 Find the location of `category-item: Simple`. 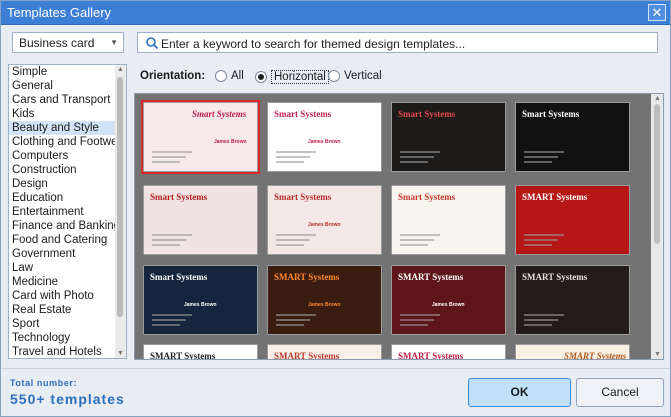

category-item: Simple is located at coordinates (62, 72).